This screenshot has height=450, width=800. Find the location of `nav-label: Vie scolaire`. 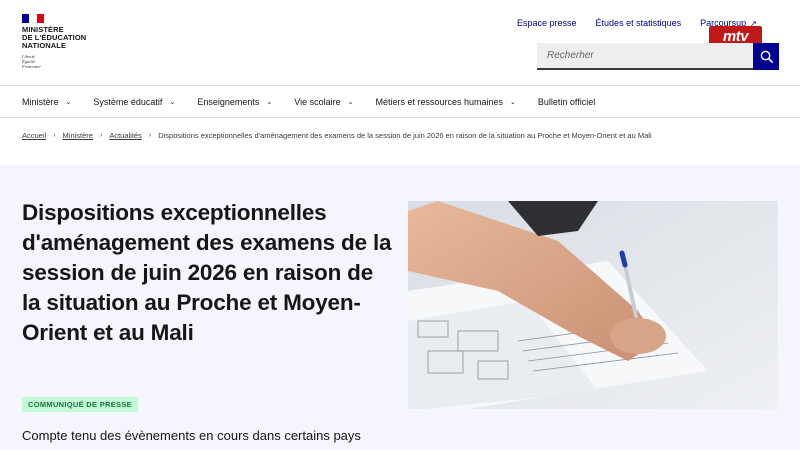

nav-label: Vie scolaire is located at coordinates (317, 101).